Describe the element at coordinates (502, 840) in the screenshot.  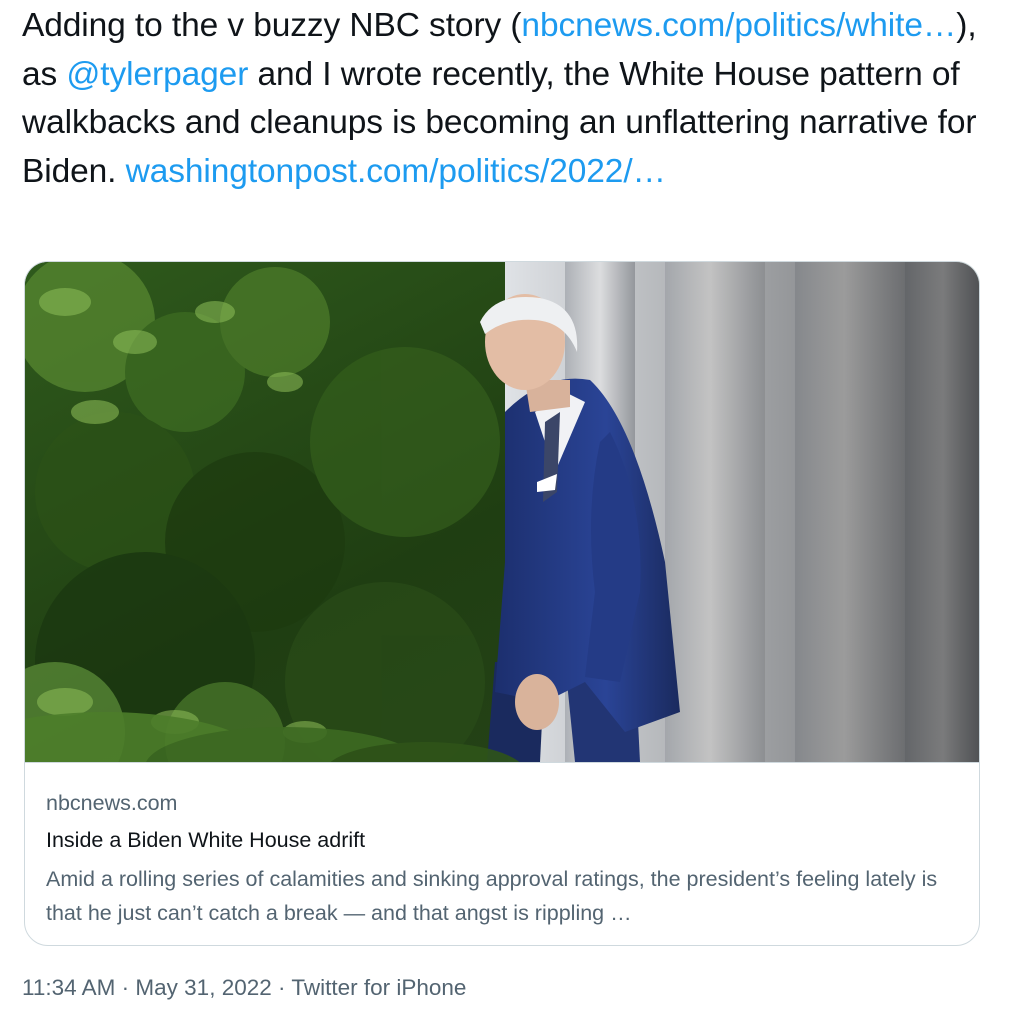
I see `card-title: Inside a Biden White House adrift` at that location.